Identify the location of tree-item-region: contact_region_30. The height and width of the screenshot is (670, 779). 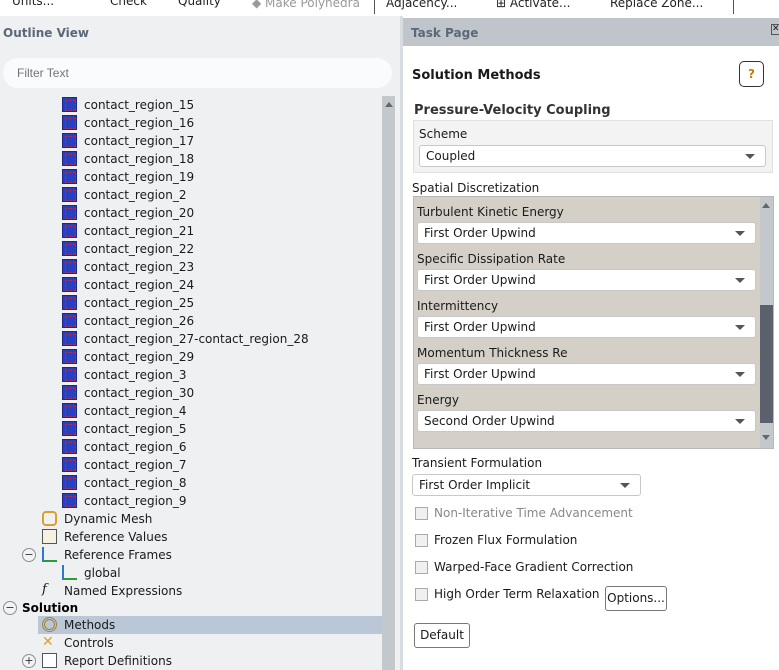
(128, 393).